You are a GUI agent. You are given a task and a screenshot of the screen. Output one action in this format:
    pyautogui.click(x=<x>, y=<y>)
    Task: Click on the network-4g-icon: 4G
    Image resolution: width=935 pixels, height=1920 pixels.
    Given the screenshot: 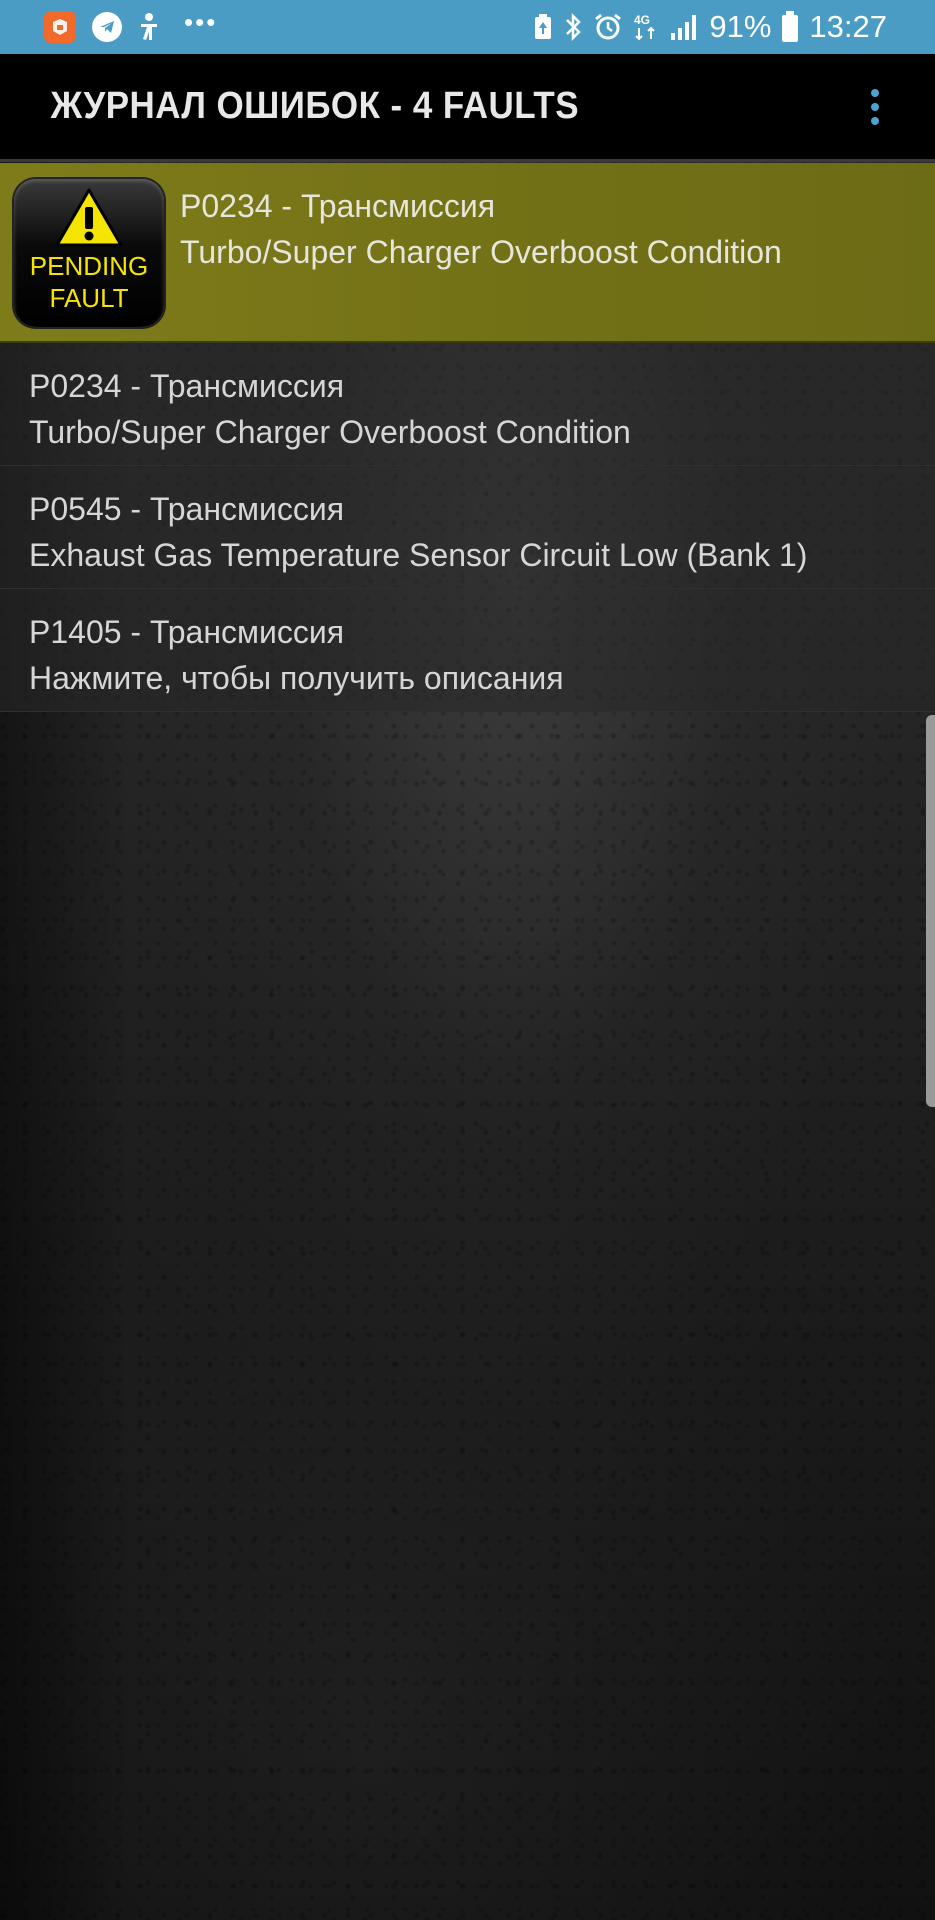 What is the action you would take?
    pyautogui.click(x=646, y=27)
    